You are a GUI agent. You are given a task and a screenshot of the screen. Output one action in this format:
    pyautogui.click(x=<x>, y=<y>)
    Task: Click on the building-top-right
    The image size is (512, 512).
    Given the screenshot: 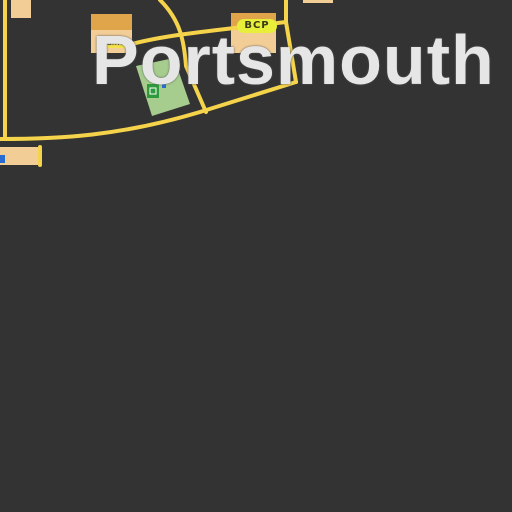 What is the action you would take?
    pyautogui.click(x=318, y=1)
    